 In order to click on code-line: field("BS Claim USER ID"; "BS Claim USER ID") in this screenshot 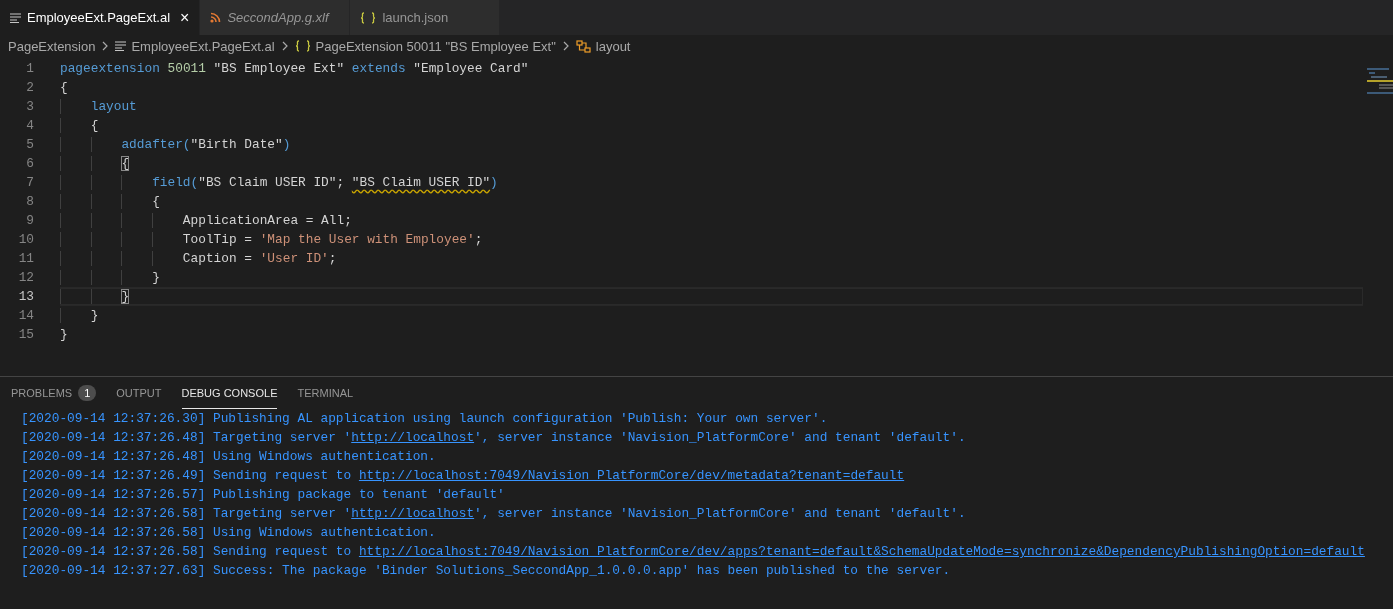, I will do `click(279, 182)`.